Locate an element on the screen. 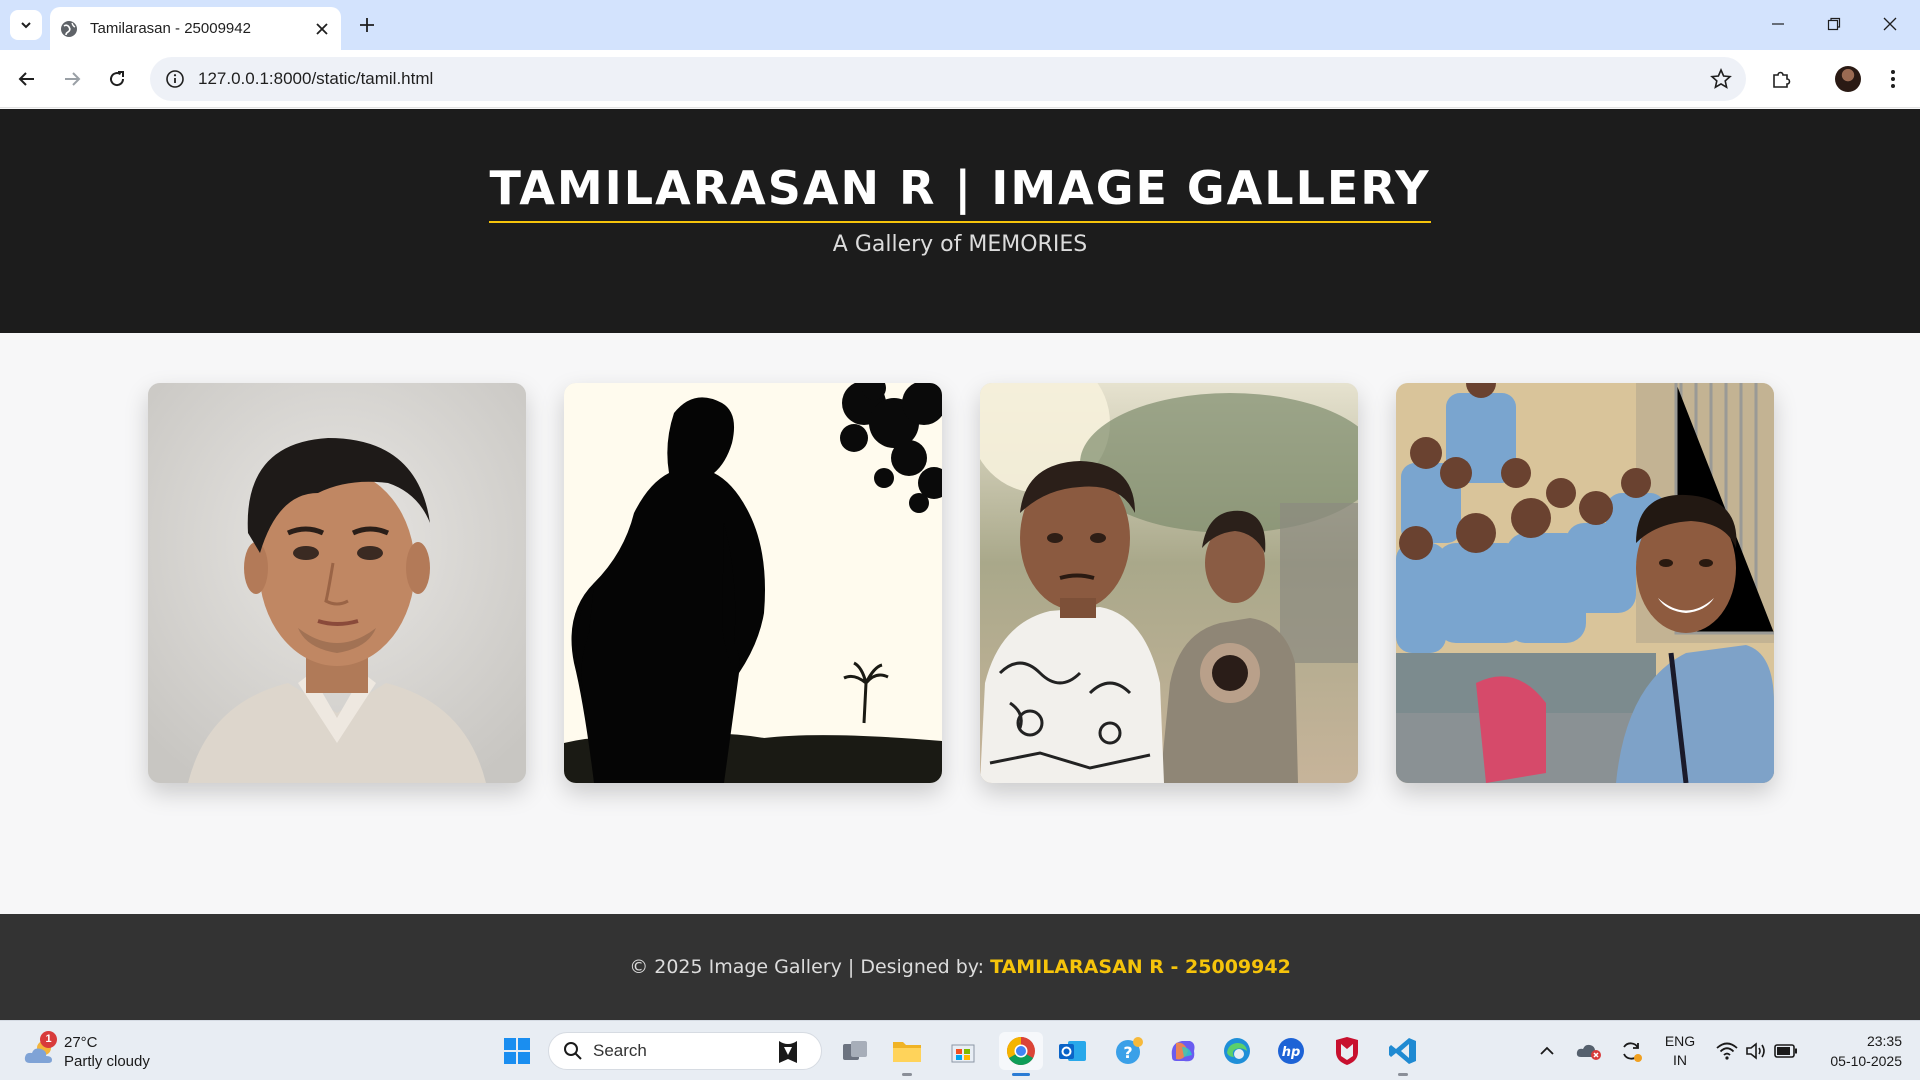  clock-time: 23:35 is located at coordinates (1884, 1041).